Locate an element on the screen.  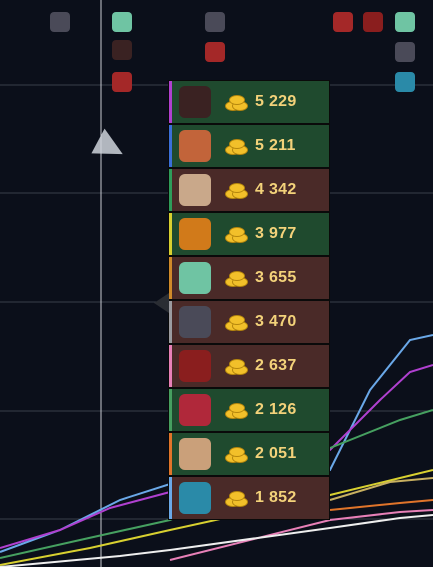
gold-value: 1 852 is located at coordinates (276, 497).